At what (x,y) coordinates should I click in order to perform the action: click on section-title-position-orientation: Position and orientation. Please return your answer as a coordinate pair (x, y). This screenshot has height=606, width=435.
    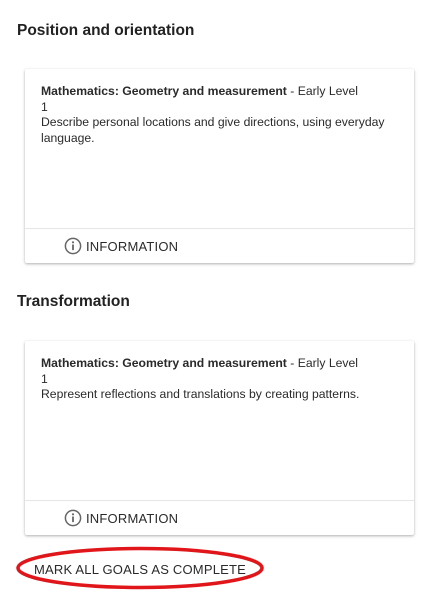
    Looking at the image, I should click on (106, 30).